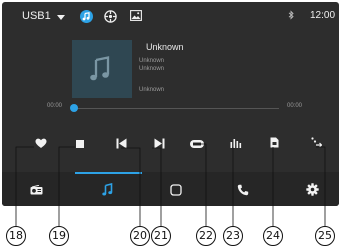  Describe the element at coordinates (325, 236) in the screenshot. I see `callout-25: 25` at that location.